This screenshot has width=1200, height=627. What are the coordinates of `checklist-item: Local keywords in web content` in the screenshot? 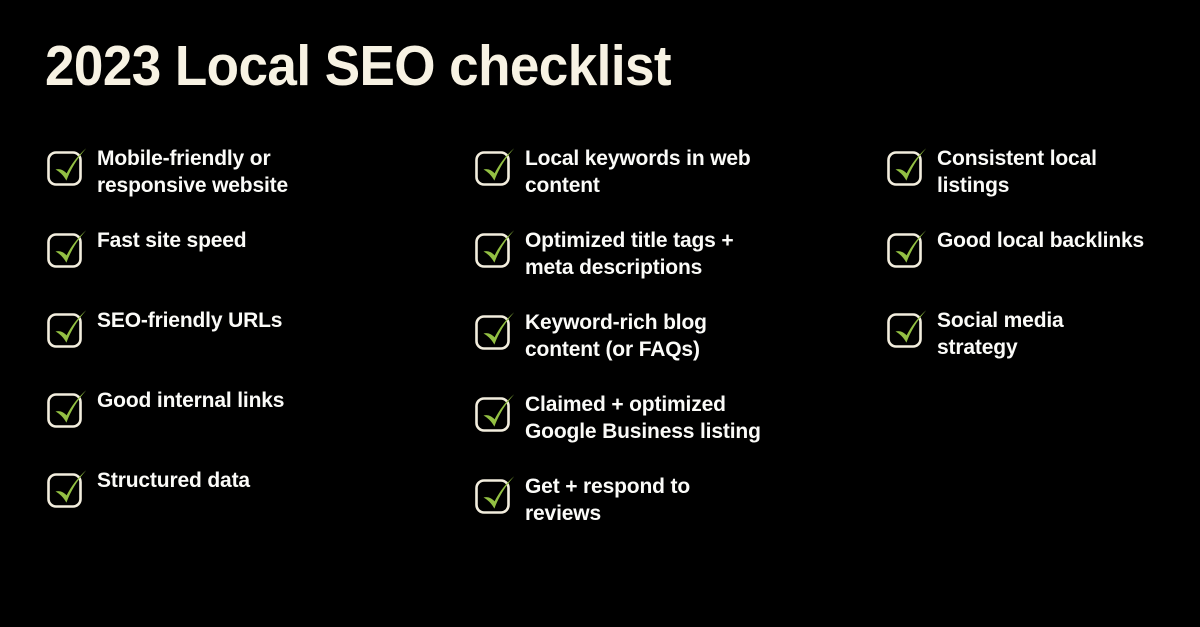 It's located at (678, 169).